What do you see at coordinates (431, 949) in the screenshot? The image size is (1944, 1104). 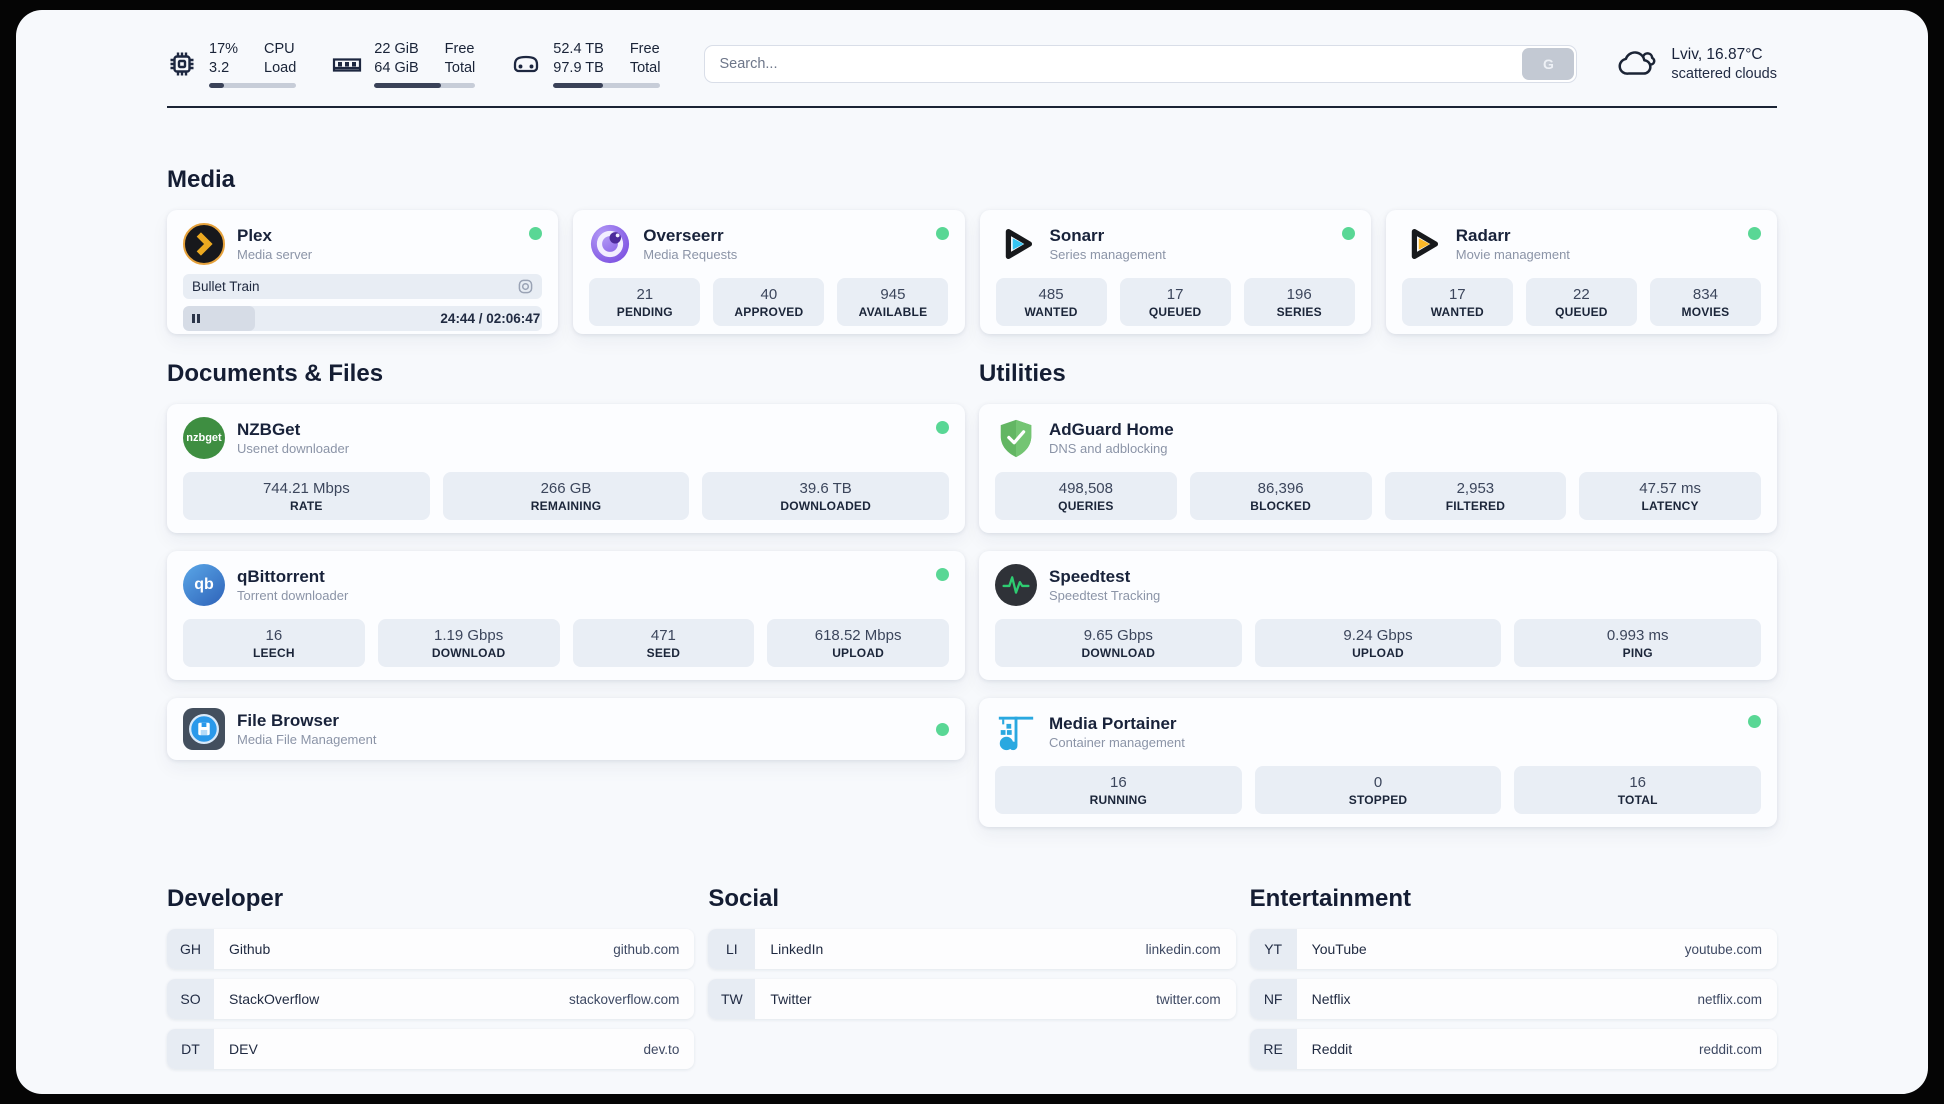 I see `link-github: GH Github github.com` at bounding box center [431, 949].